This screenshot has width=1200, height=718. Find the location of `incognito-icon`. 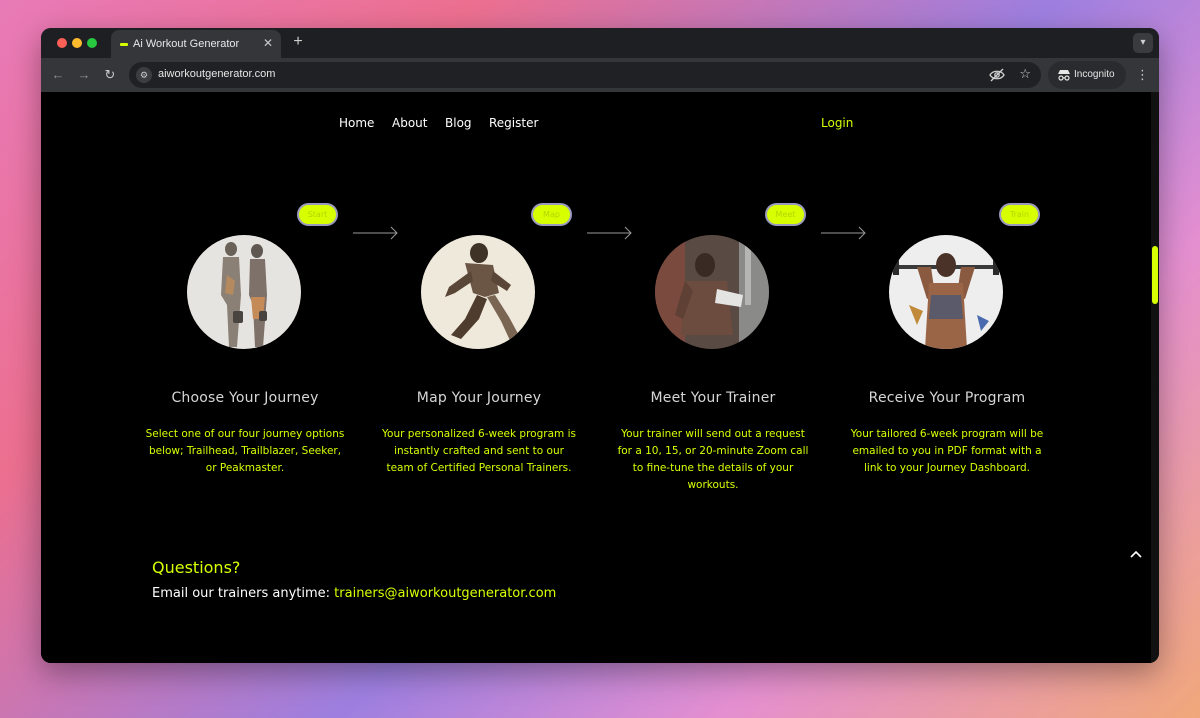

incognito-icon is located at coordinates (1064, 75).